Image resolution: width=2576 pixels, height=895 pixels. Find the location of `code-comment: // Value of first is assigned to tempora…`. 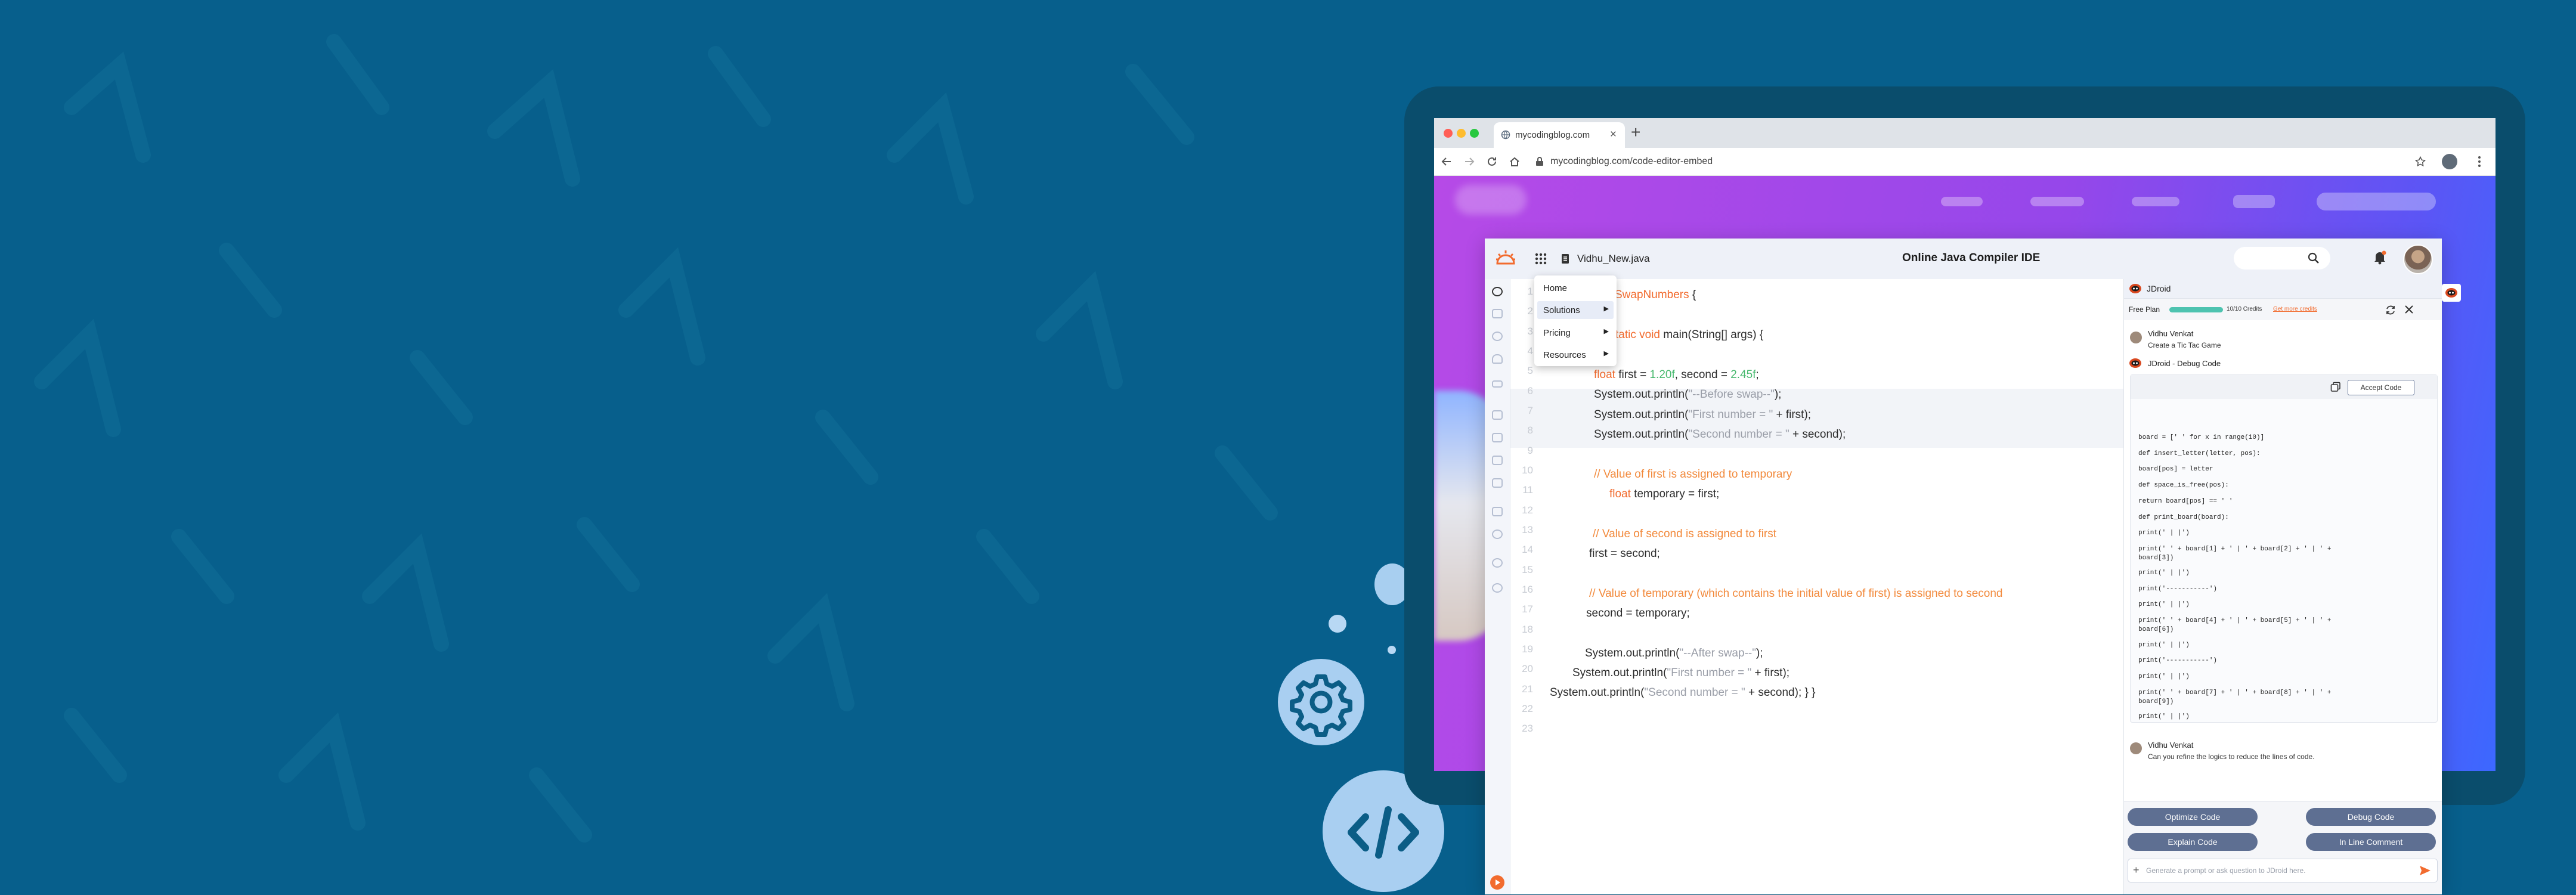

code-comment: // Value of first is assigned to tempora… is located at coordinates (1693, 474).